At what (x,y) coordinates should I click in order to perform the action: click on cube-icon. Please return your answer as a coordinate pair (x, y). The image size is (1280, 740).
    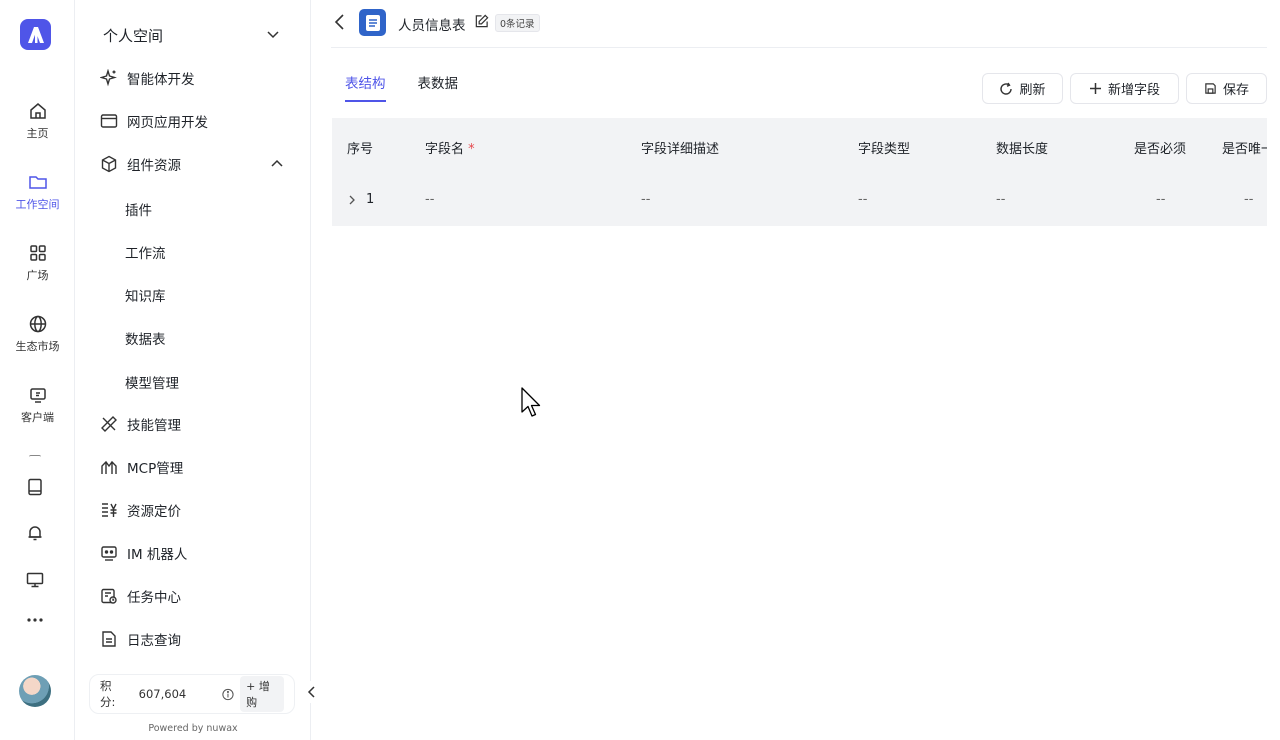
    Looking at the image, I should click on (109, 164).